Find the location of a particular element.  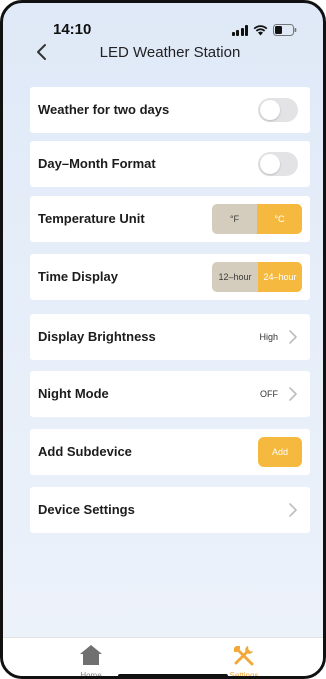

setting-label: Night Mode is located at coordinates (73, 393).